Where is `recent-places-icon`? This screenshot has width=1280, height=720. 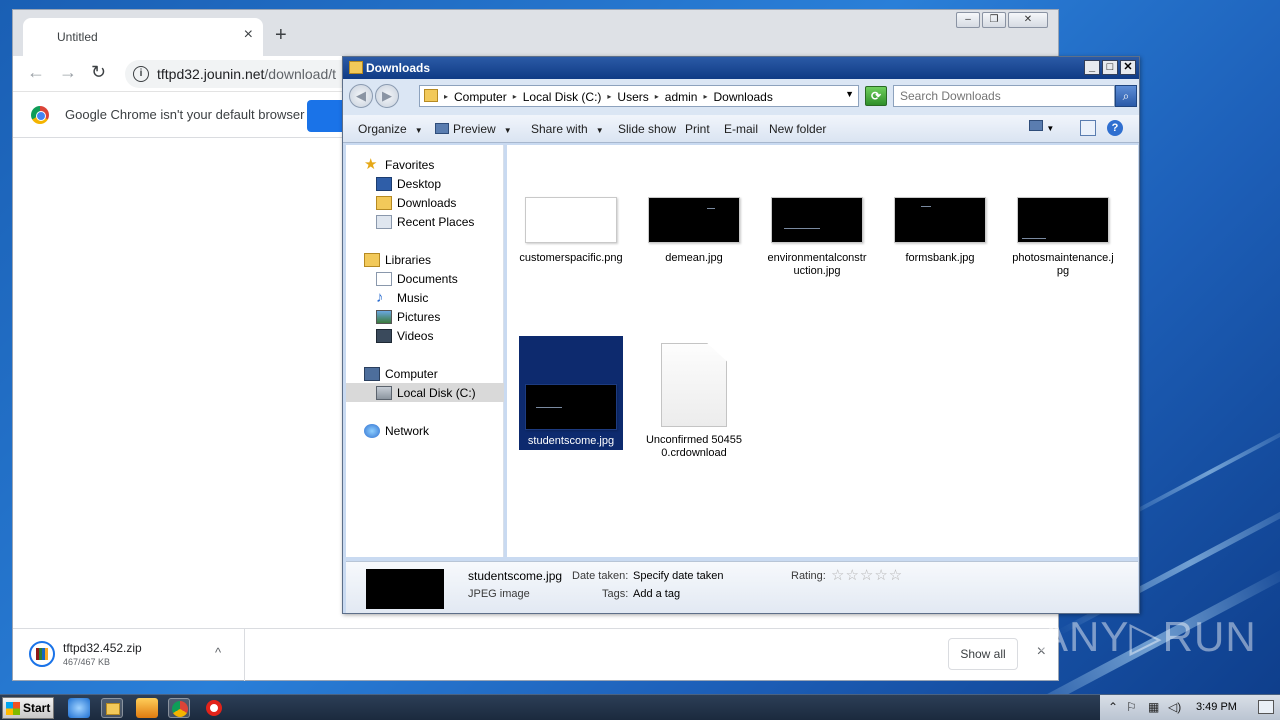
recent-places-icon is located at coordinates (384, 221).